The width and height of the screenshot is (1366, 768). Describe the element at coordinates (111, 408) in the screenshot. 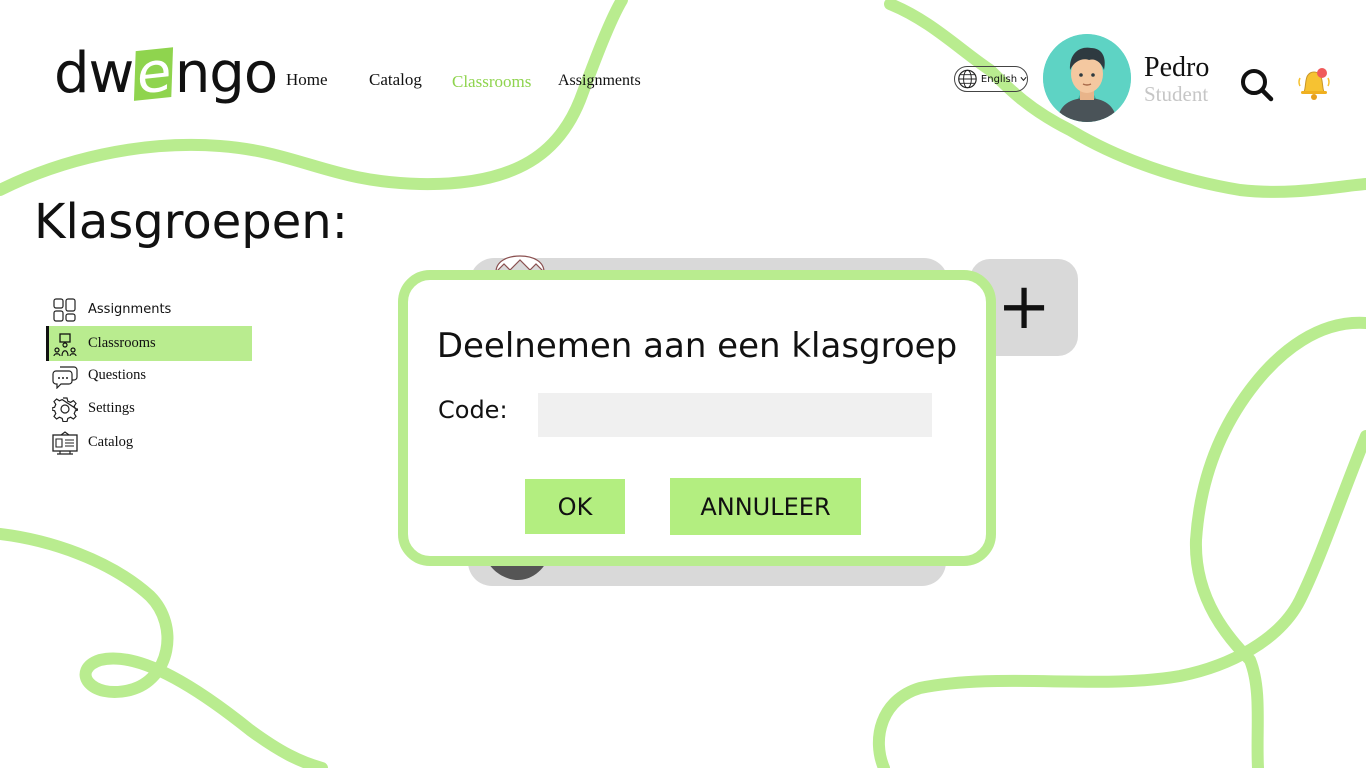

I see `sidebar-item-label: Settings` at that location.